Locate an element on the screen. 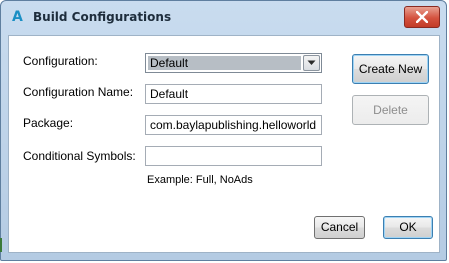 The height and width of the screenshot is (263, 449). cancel-button: Cancel is located at coordinates (339, 227).